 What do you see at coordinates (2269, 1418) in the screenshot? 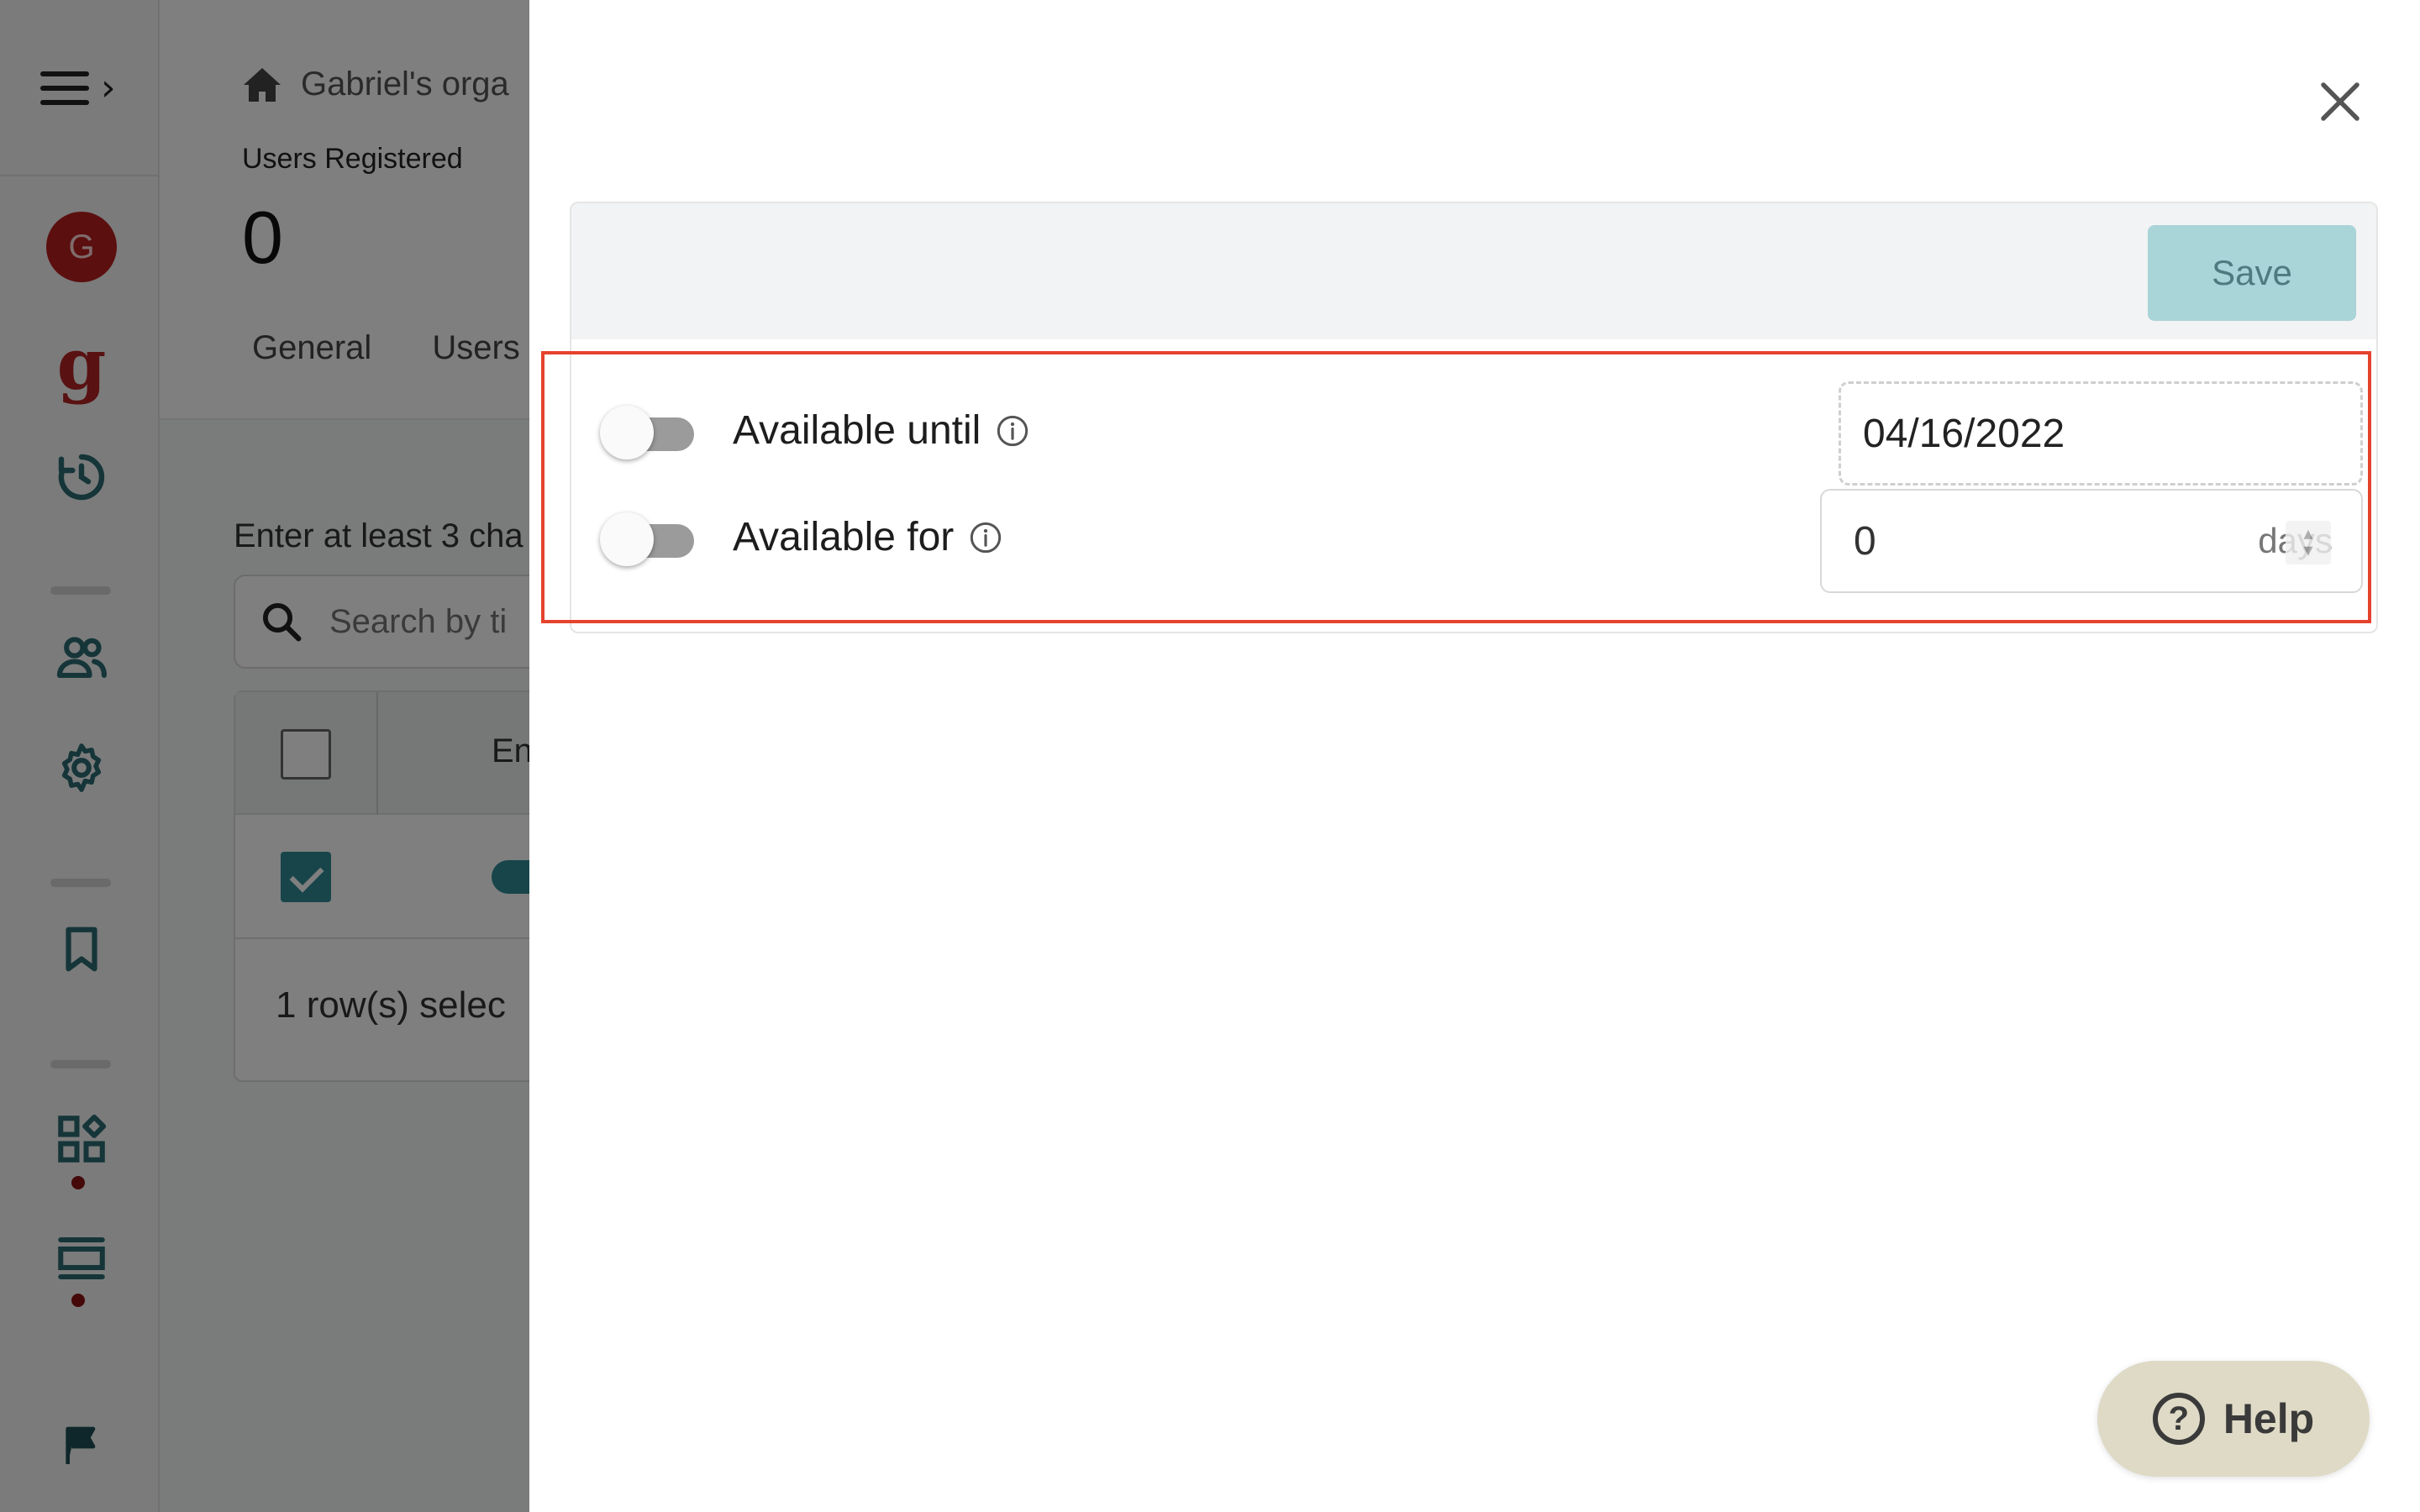
I see `help-label: Help` at bounding box center [2269, 1418].